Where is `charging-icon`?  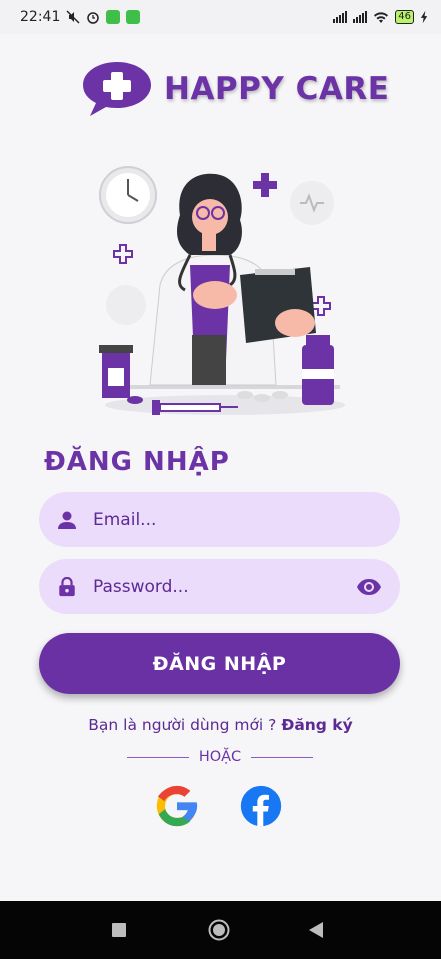 charging-icon is located at coordinates (424, 17).